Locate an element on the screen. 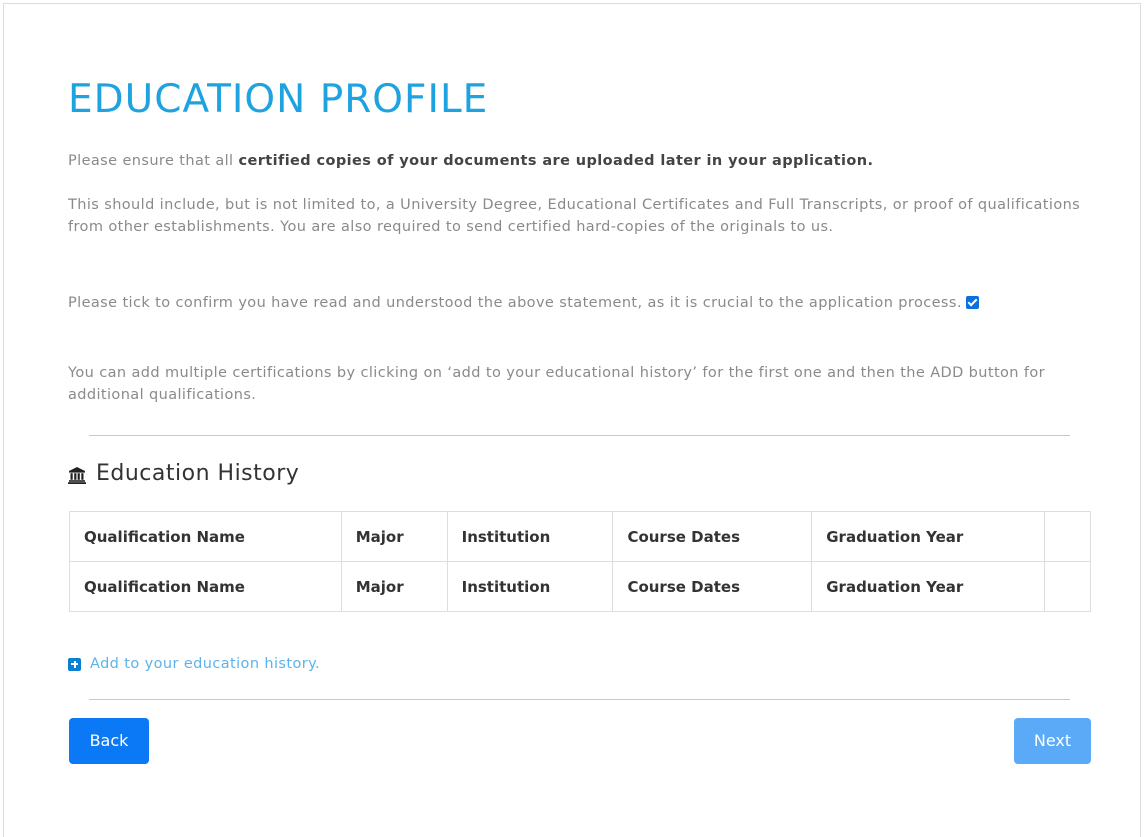 This screenshot has width=1144, height=837. add-education-history-link: Add to your education history. is located at coordinates (194, 664).